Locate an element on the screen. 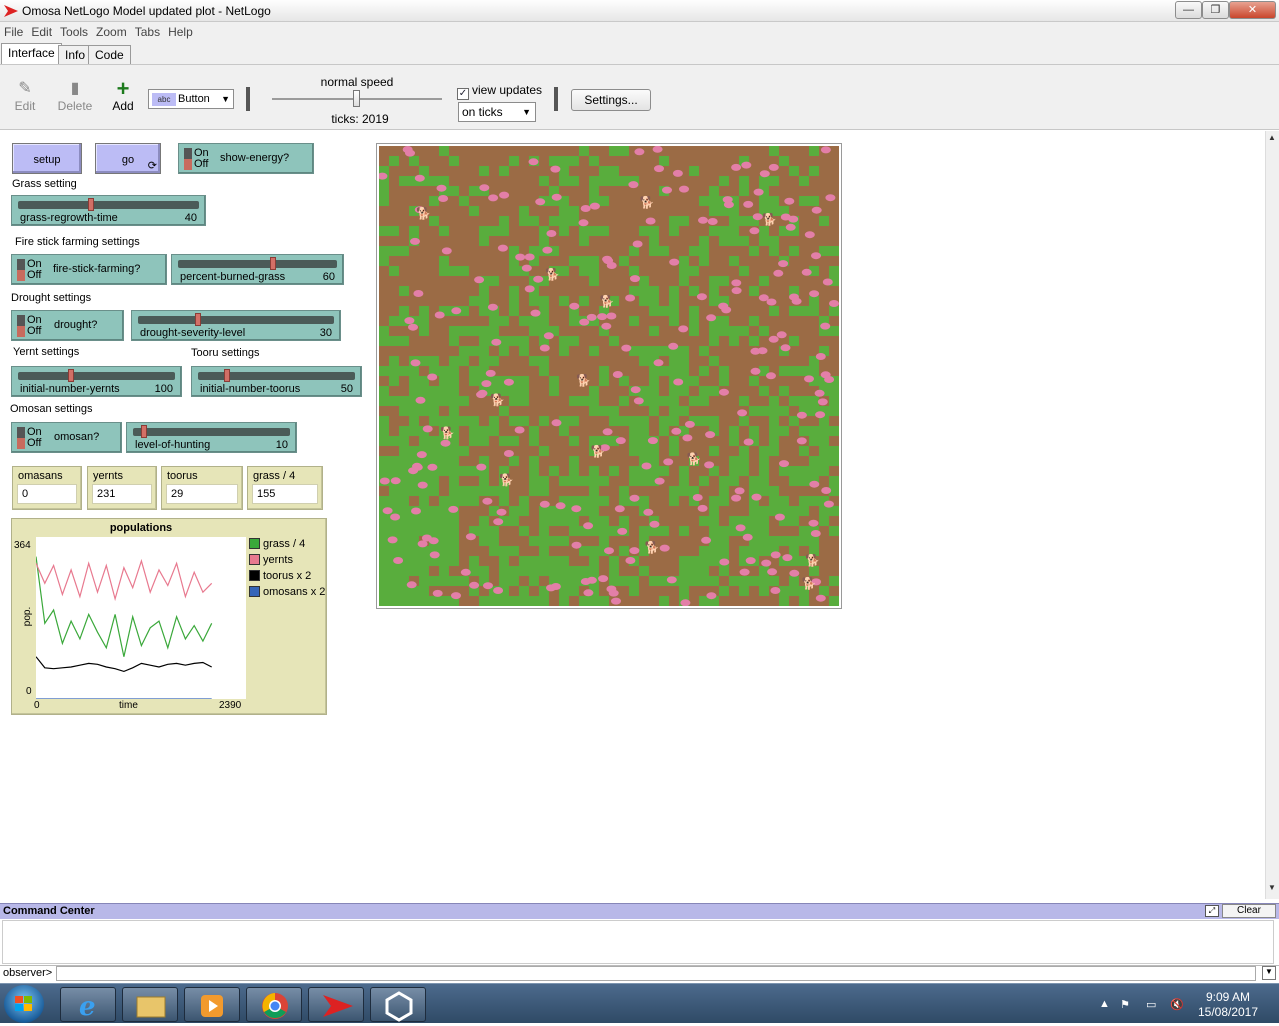  drought-switch: On Off drought? is located at coordinates (67, 325).